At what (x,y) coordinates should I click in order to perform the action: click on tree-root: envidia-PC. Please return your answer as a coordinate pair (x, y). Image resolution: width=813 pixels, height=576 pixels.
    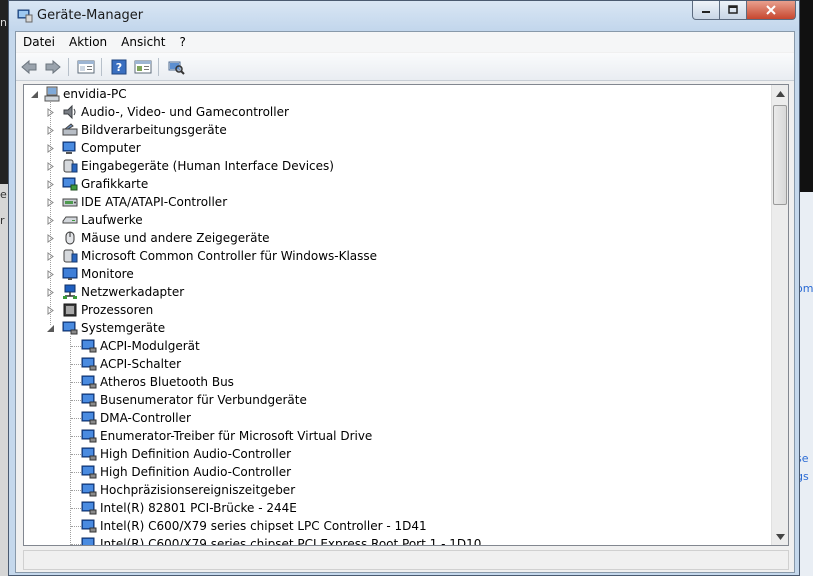
    Looking at the image, I should click on (85, 94).